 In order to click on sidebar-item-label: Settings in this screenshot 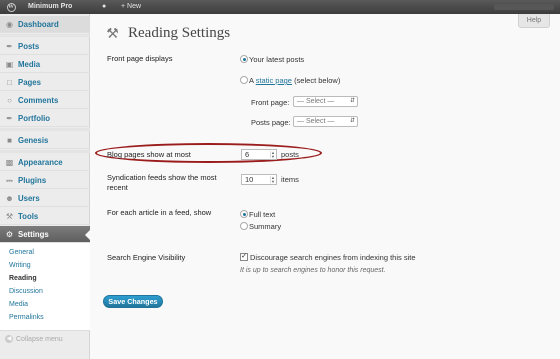, I will do `click(33, 234)`.